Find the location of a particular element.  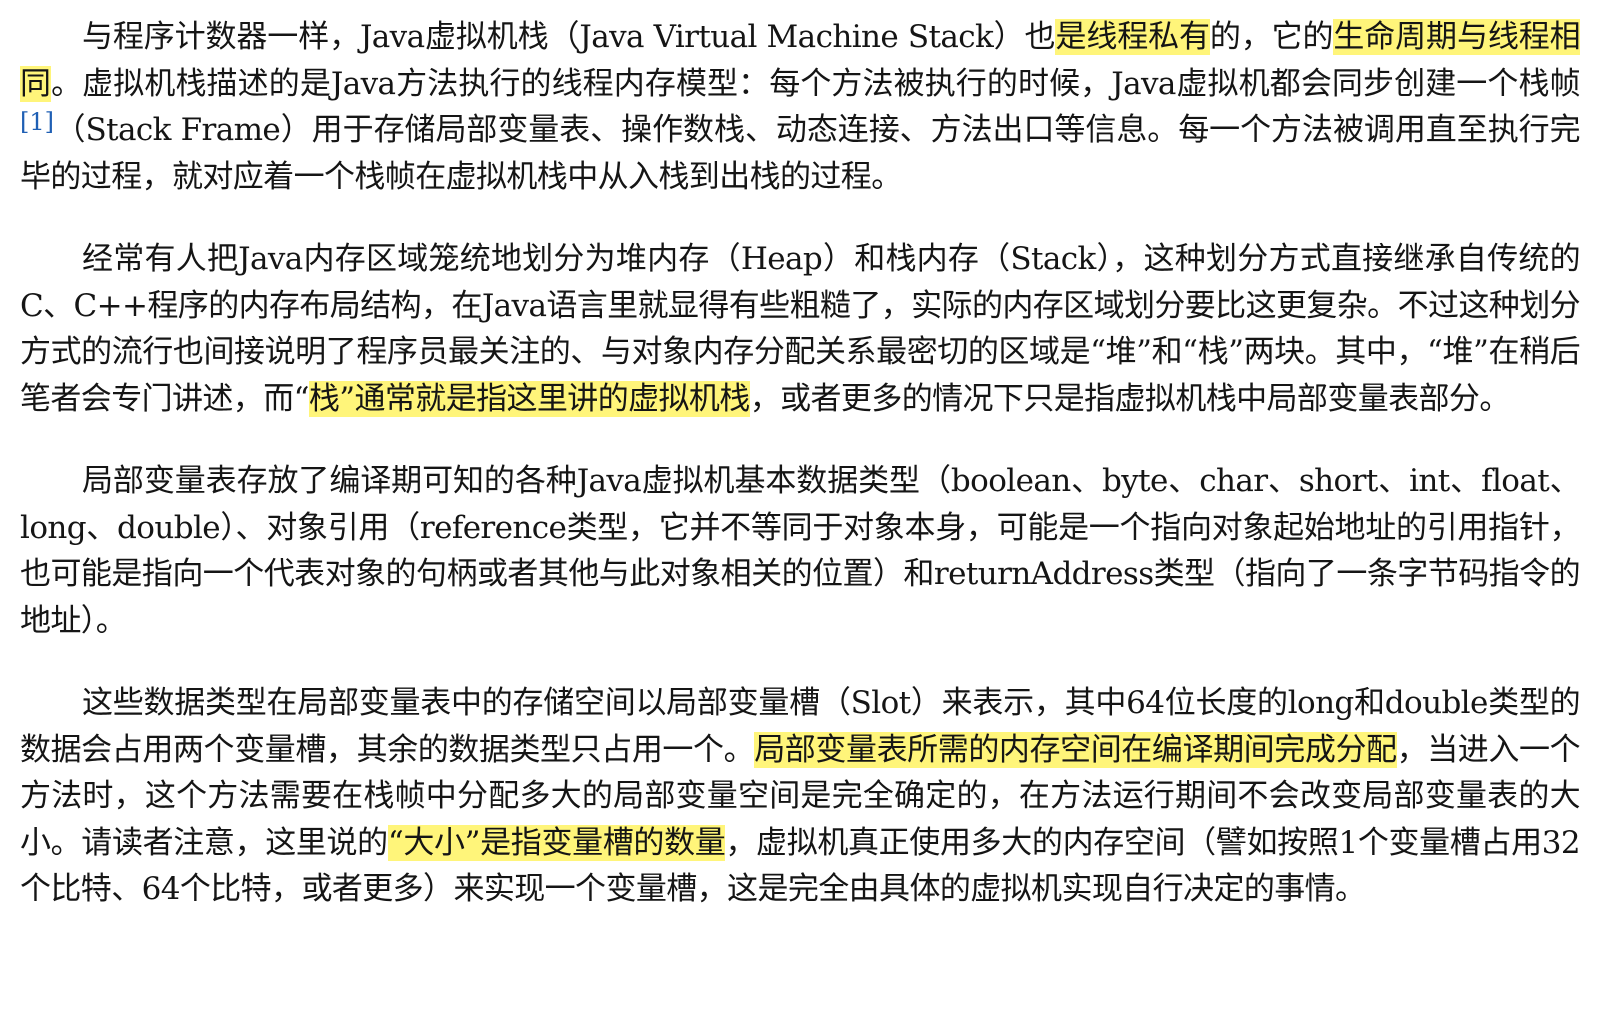

text-segment: ，或者更多的情况下只是指虚拟机栈中局部变量表部分。 is located at coordinates (1130, 398).